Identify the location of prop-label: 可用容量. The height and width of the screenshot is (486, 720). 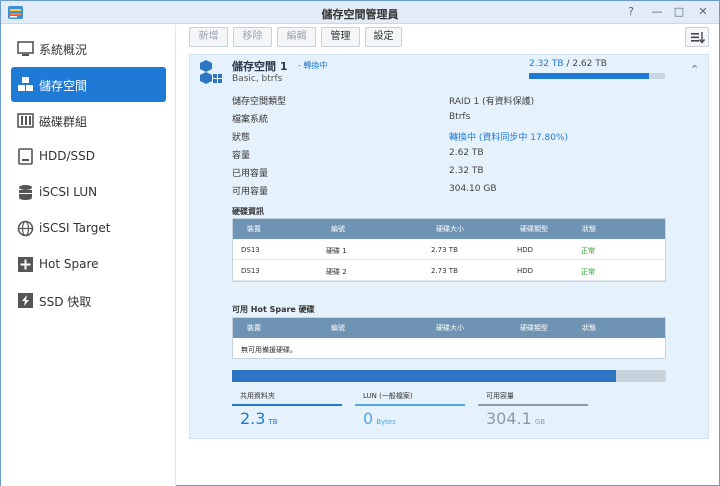
(250, 192).